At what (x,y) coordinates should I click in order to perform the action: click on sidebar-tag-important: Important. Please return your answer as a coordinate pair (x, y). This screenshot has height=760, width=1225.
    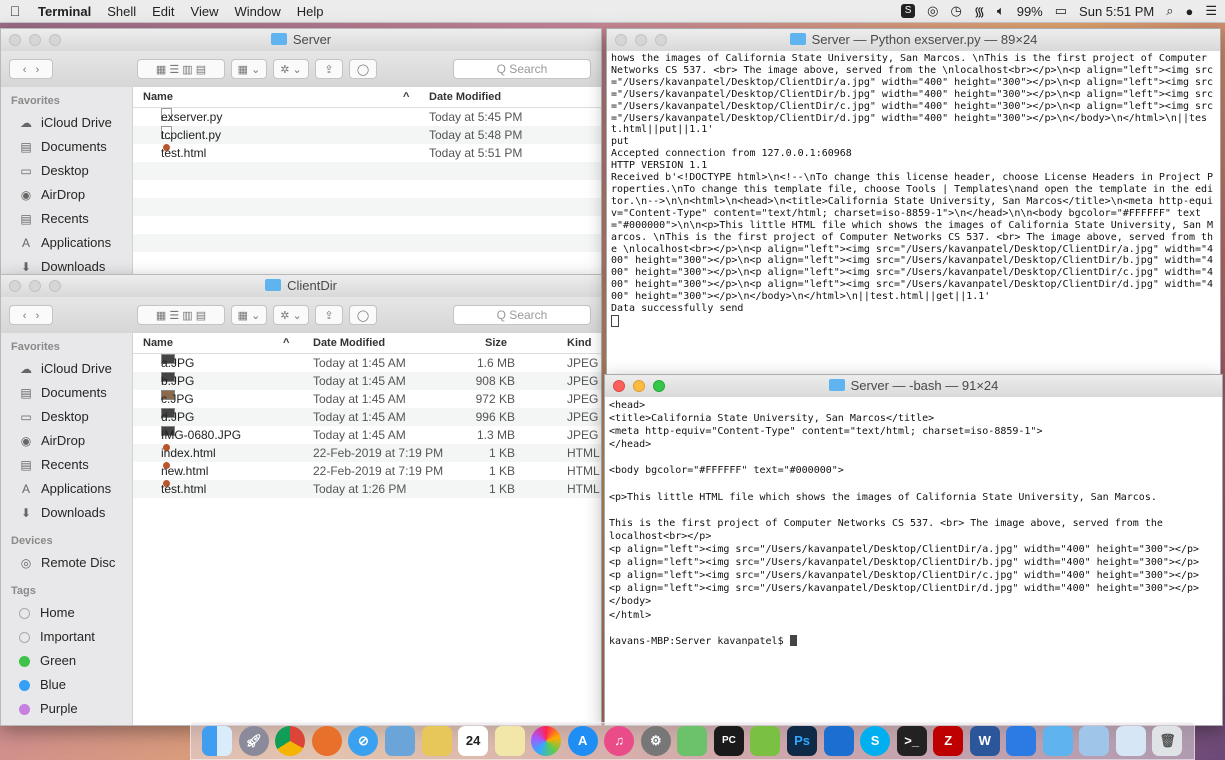
    Looking at the image, I should click on (66, 637).